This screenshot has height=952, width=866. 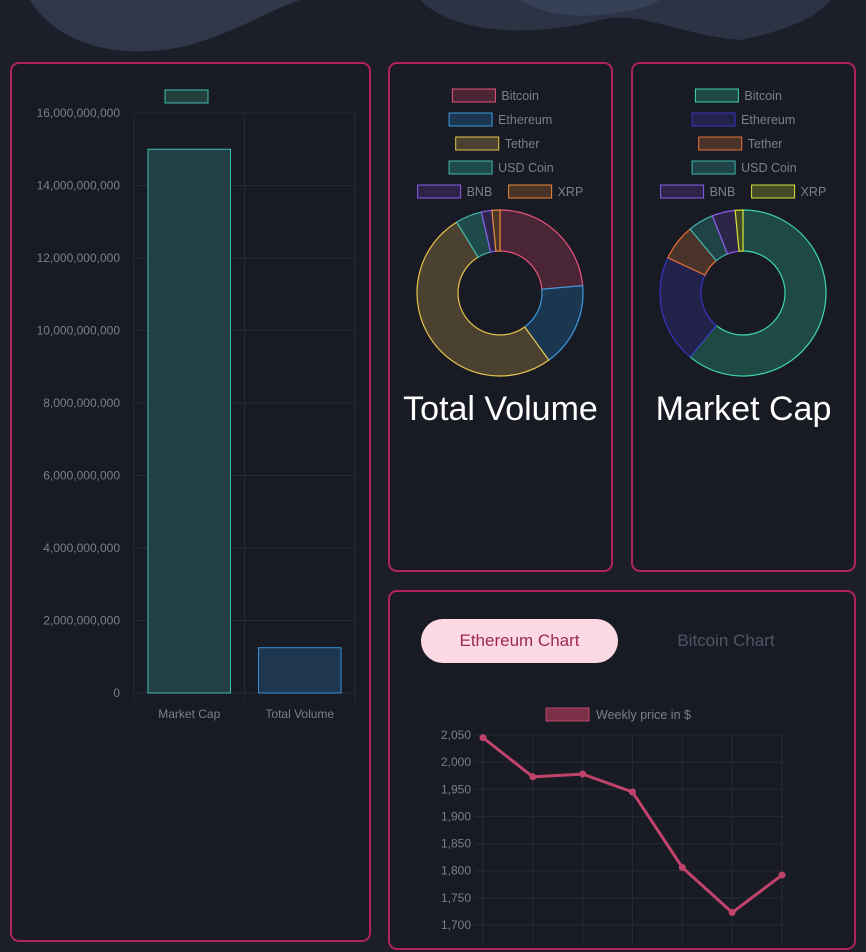 What do you see at coordinates (541, 249) in the screenshot?
I see `slice-bitcoin` at bounding box center [541, 249].